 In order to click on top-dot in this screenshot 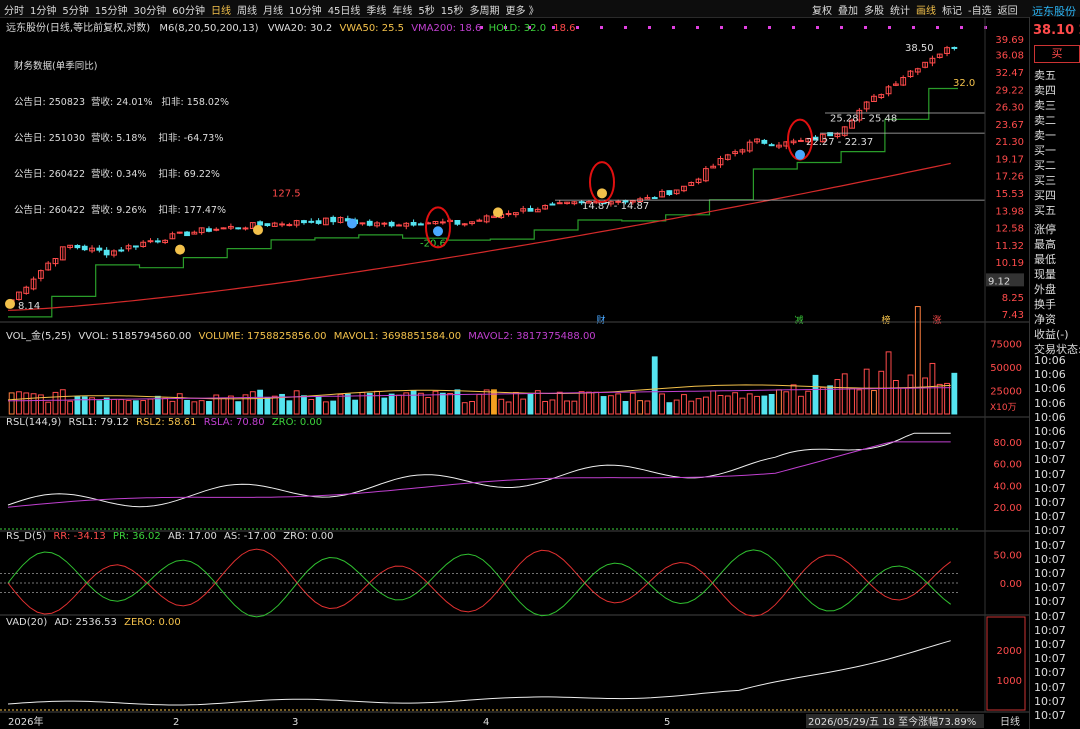, I will do `click(577, 27)`.